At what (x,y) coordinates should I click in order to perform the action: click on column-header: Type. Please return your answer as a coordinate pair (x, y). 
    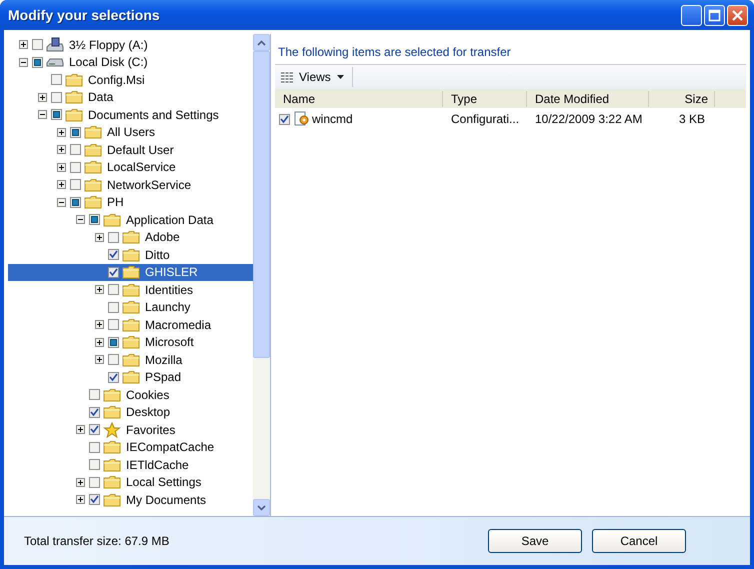
    Looking at the image, I should click on (485, 98).